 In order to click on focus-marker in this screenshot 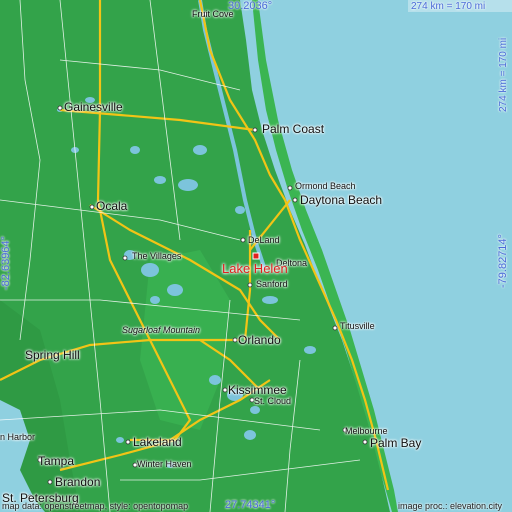, I will do `click(256, 256)`.